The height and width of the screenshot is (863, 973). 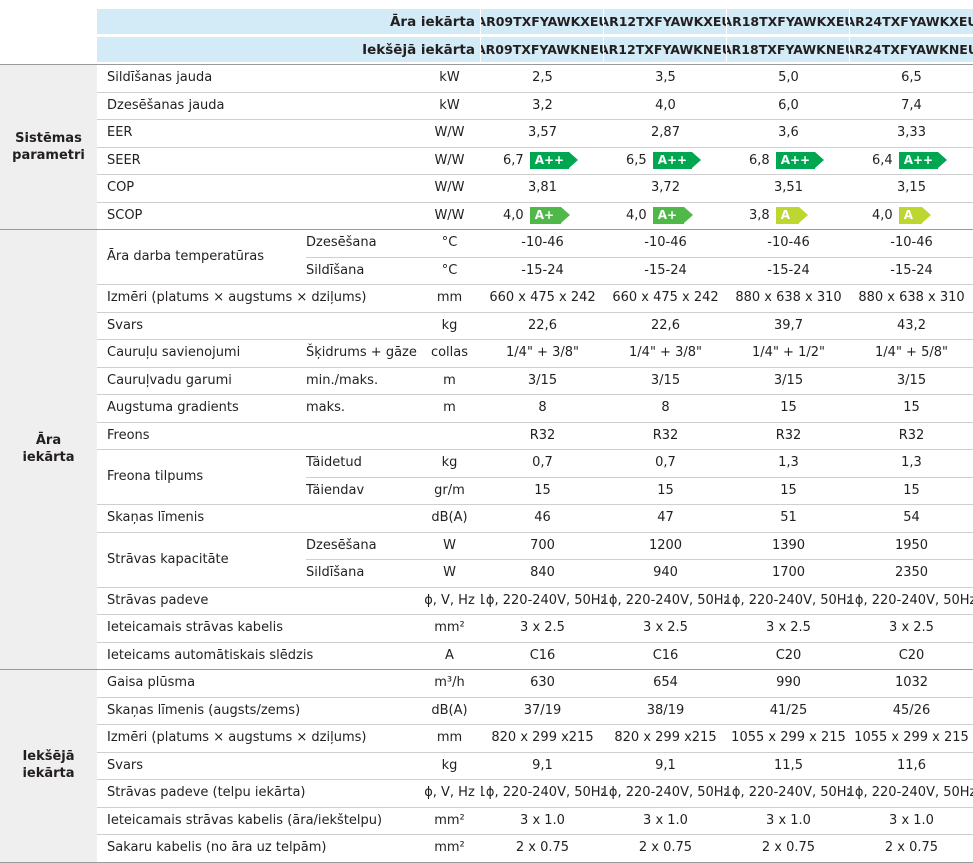 I want to click on row-label: Strāvas padeve (telpu iekārta), so click(x=262, y=793).